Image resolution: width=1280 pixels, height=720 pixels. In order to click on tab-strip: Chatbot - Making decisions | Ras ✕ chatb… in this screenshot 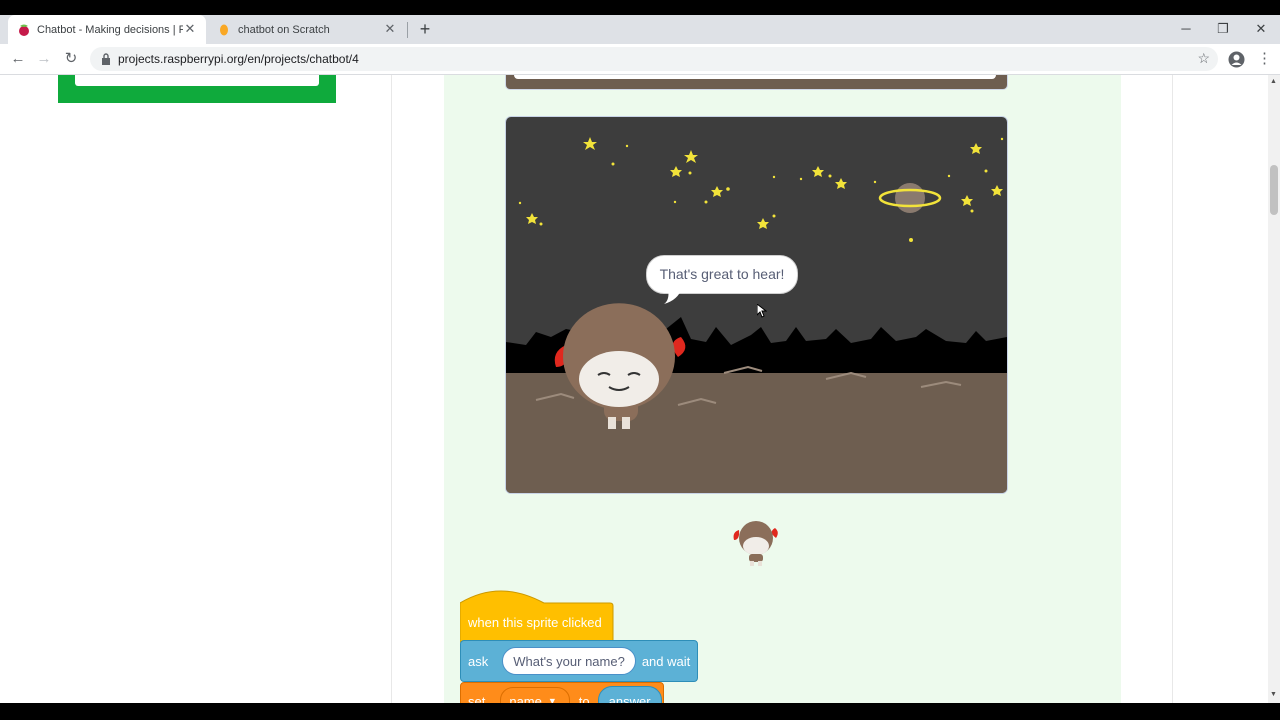, I will do `click(640, 29)`.